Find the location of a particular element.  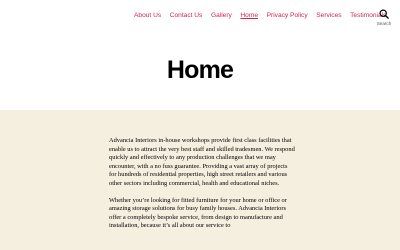

menu-item-home: Home is located at coordinates (249, 16).